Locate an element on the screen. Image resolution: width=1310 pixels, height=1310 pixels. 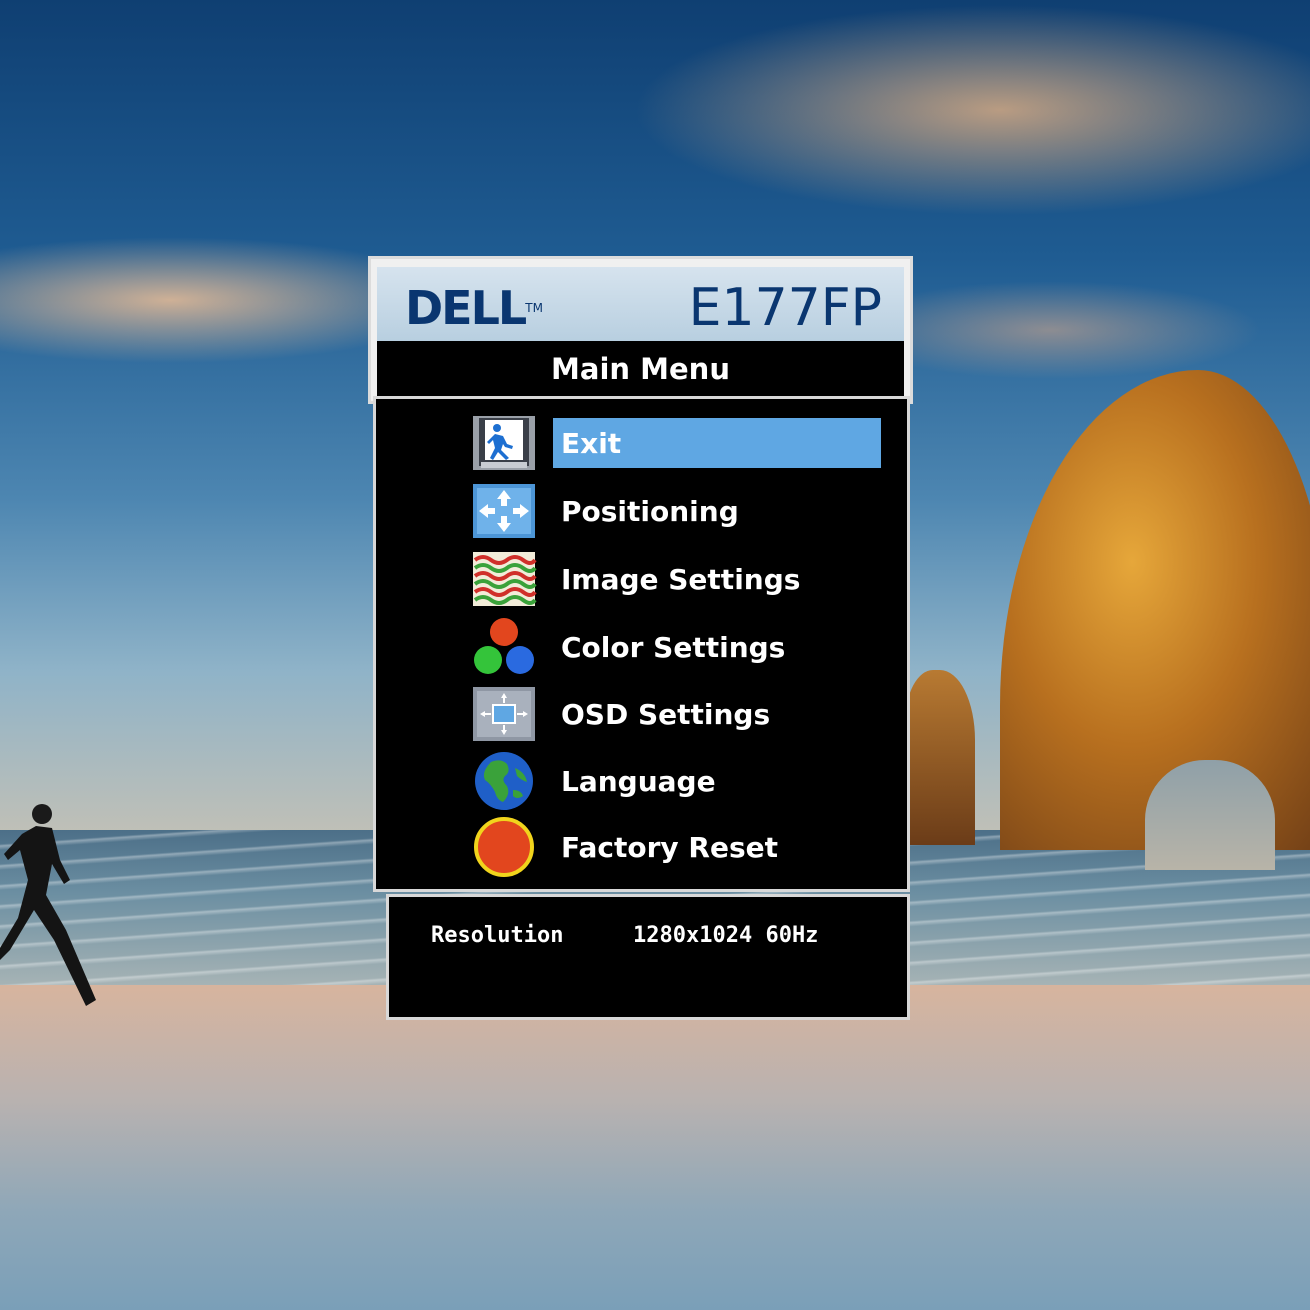
brand-bar: DELLTM E177FP is located at coordinates (640, 304).